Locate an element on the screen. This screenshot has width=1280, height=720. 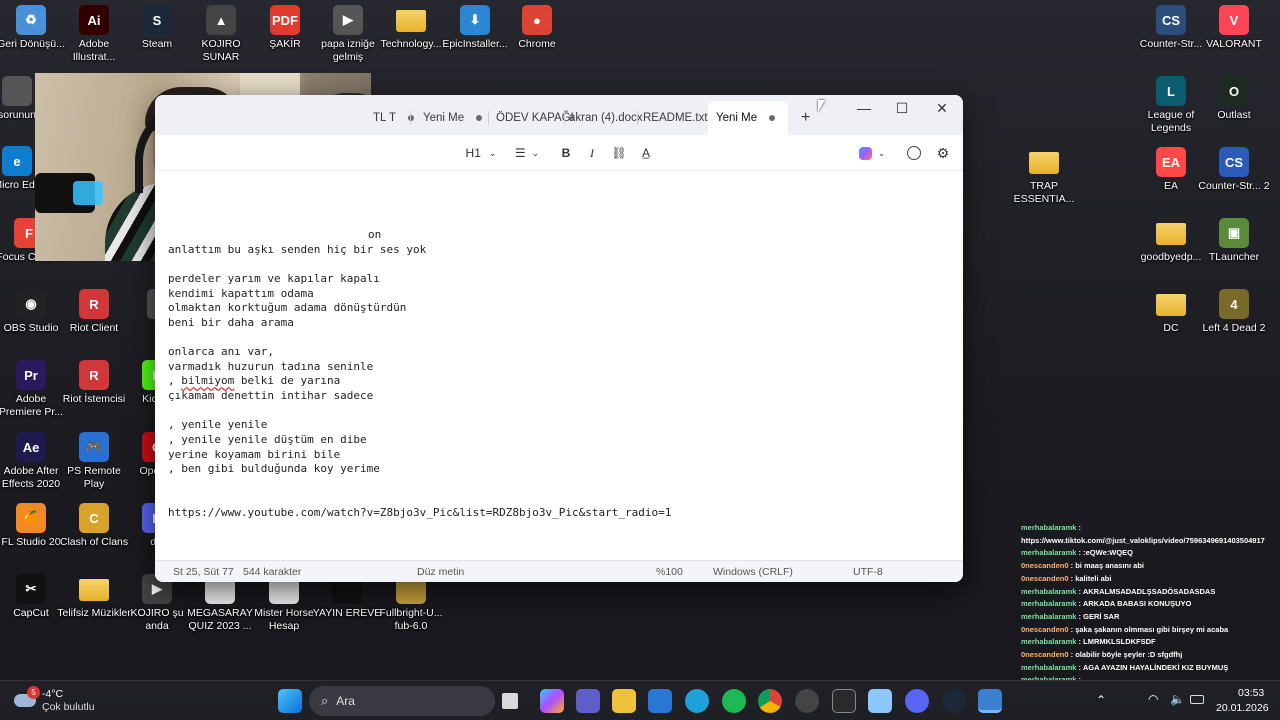
italic-button: I is located at coordinates (592, 153).